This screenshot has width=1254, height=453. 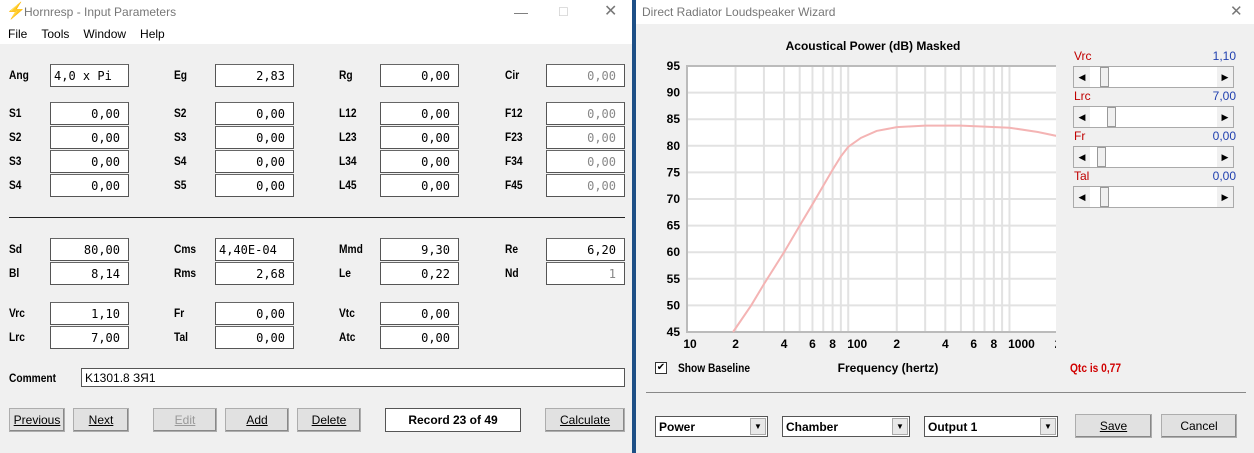 I want to click on param-input-vrc: 1,10, so click(x=89, y=313).